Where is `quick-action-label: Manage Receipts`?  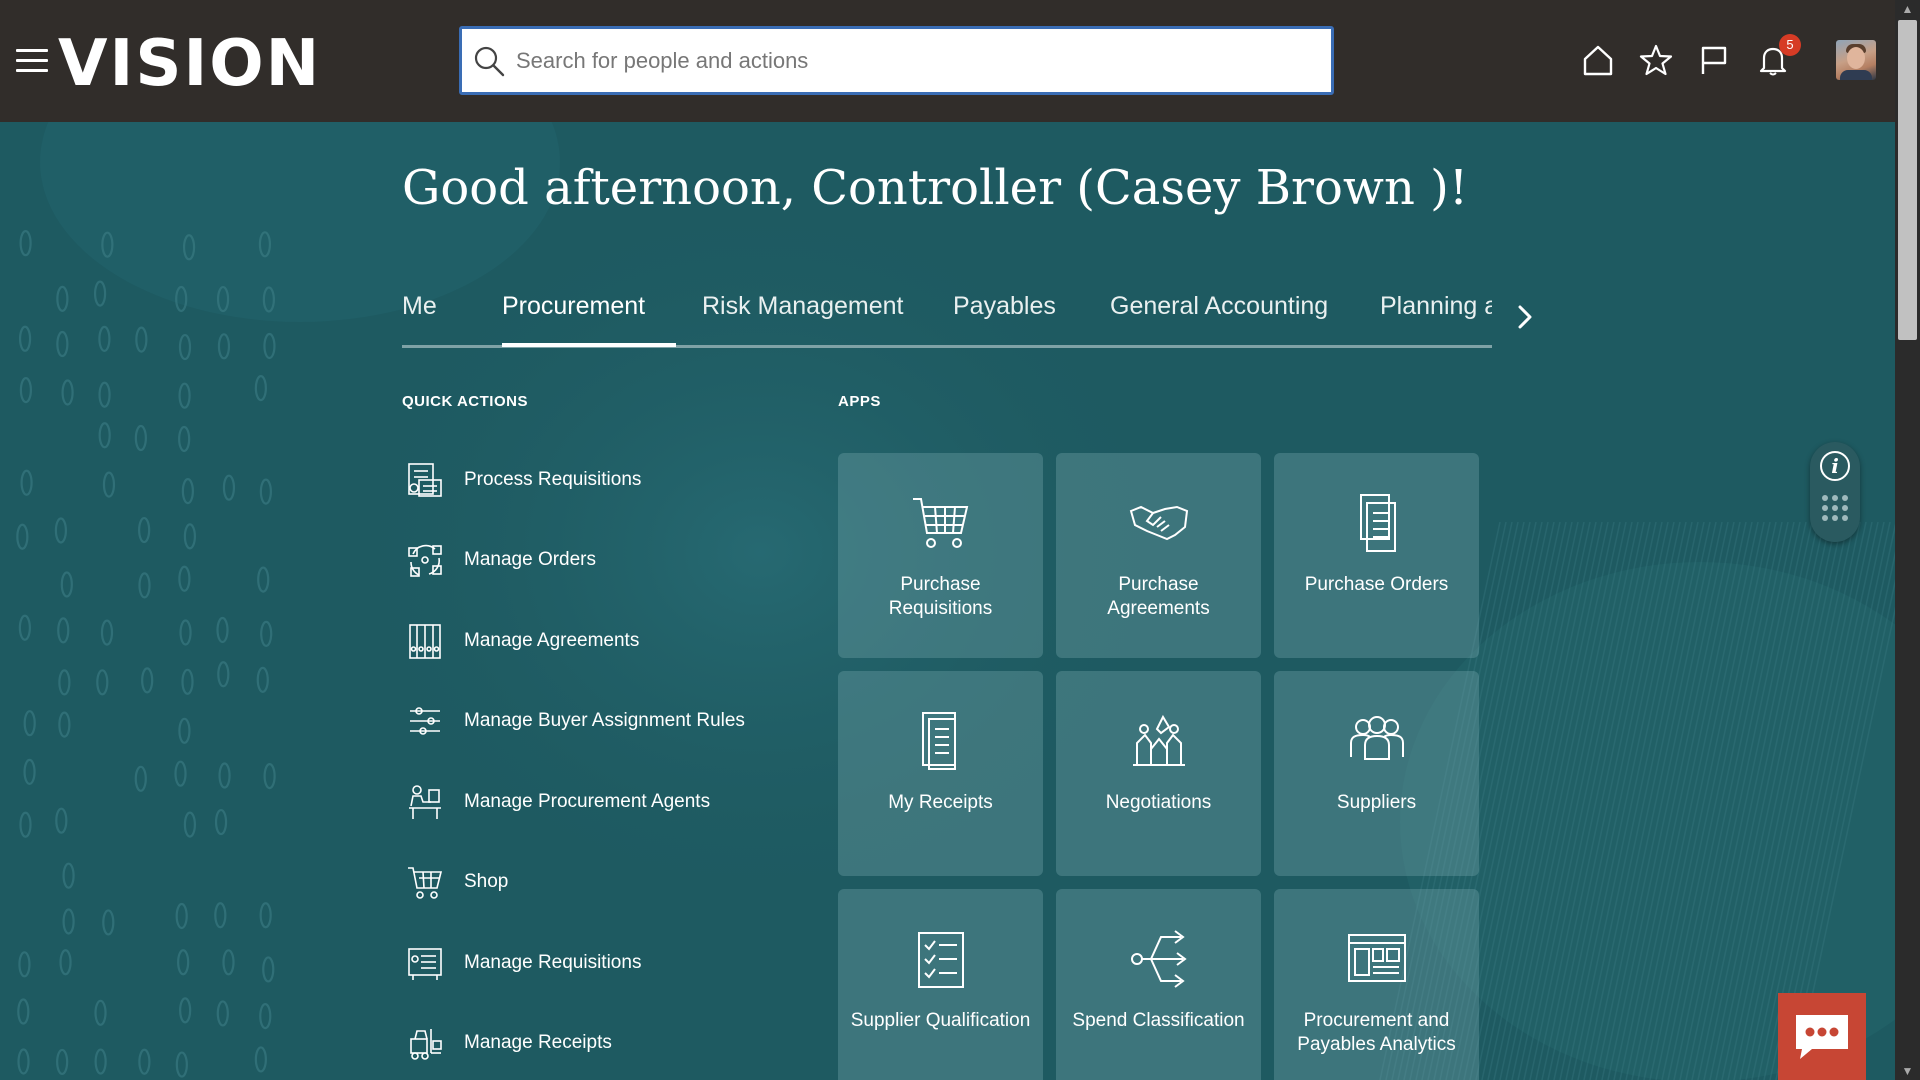
quick-action-label: Manage Receipts is located at coordinates (538, 1042).